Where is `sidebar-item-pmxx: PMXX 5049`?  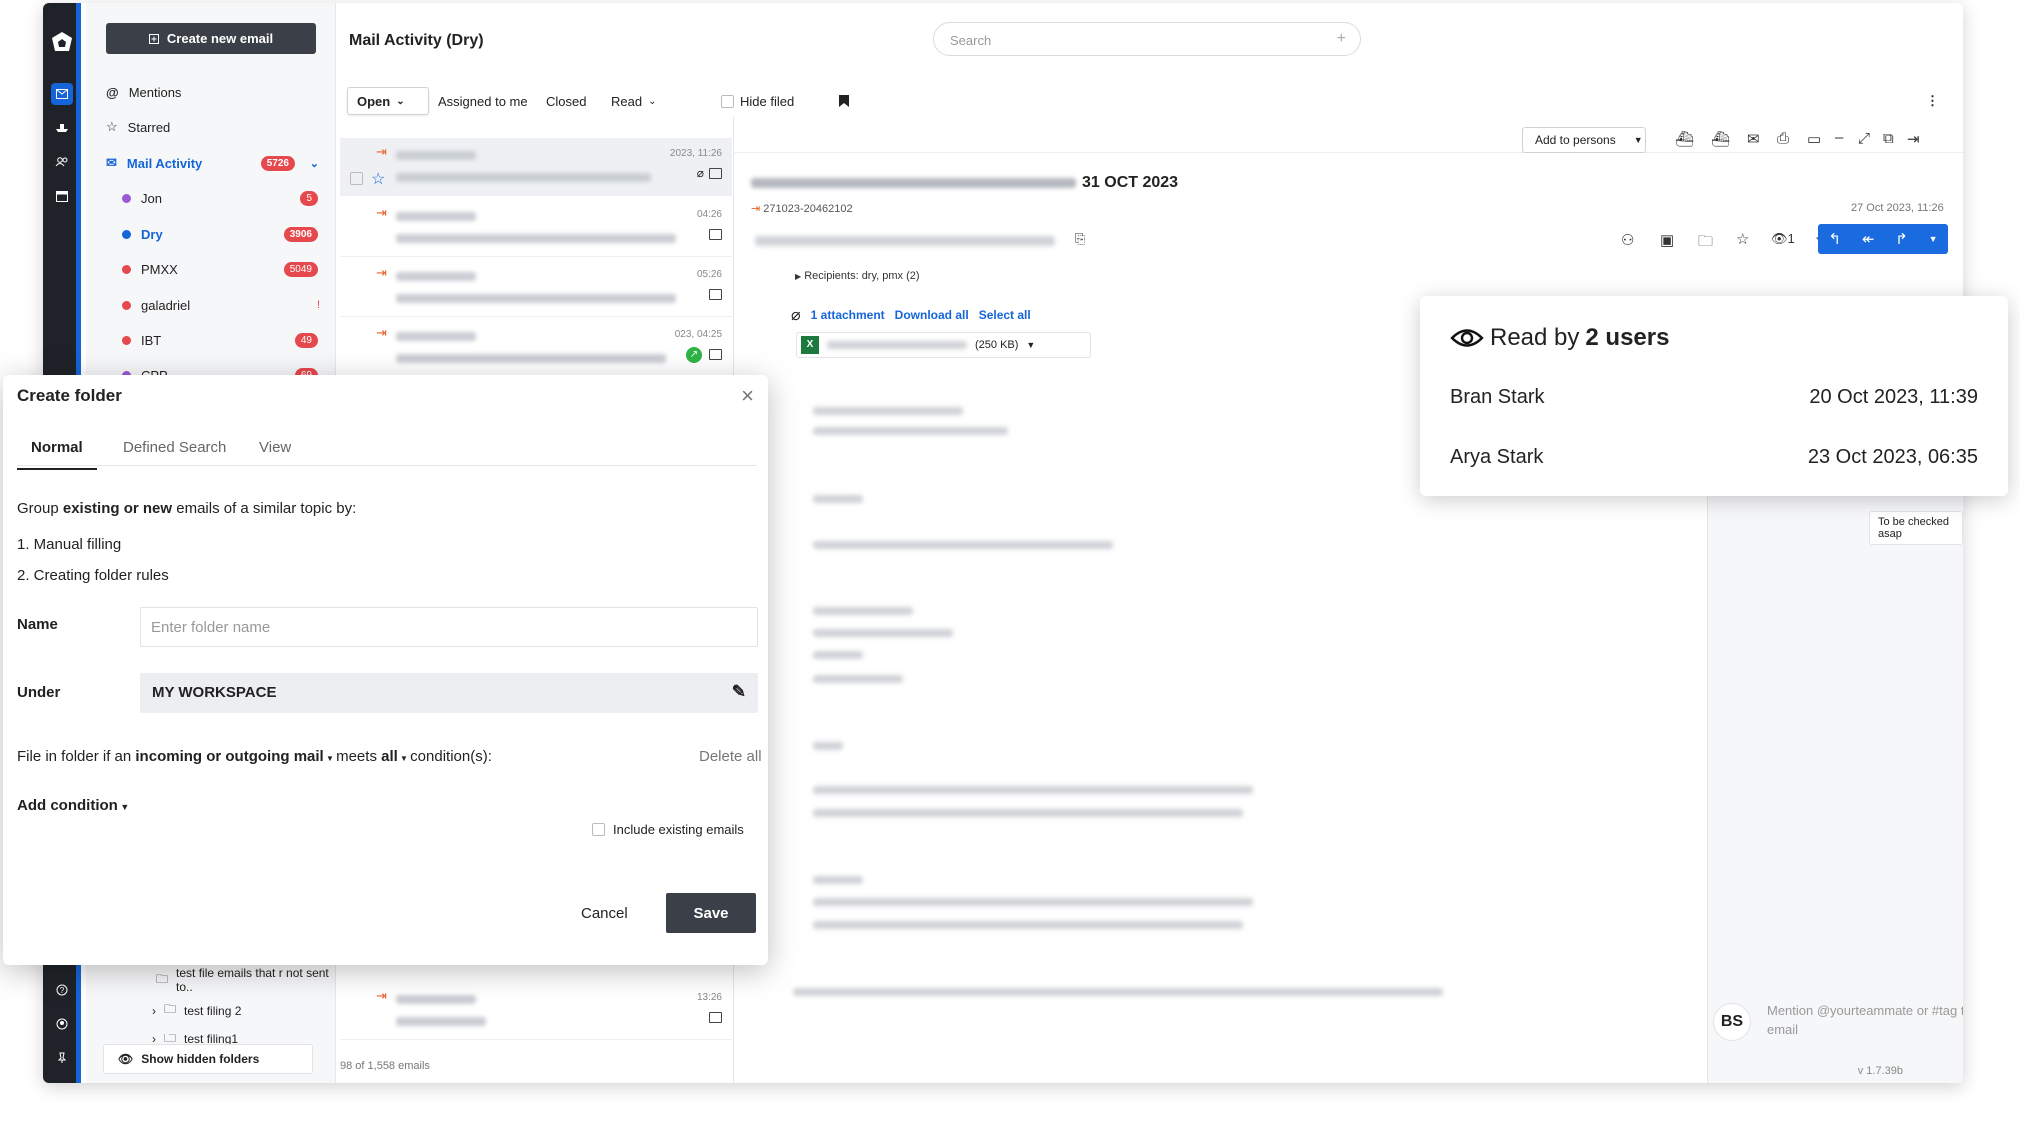
sidebar-item-pmxx: PMXX 5049 is located at coordinates (222, 269).